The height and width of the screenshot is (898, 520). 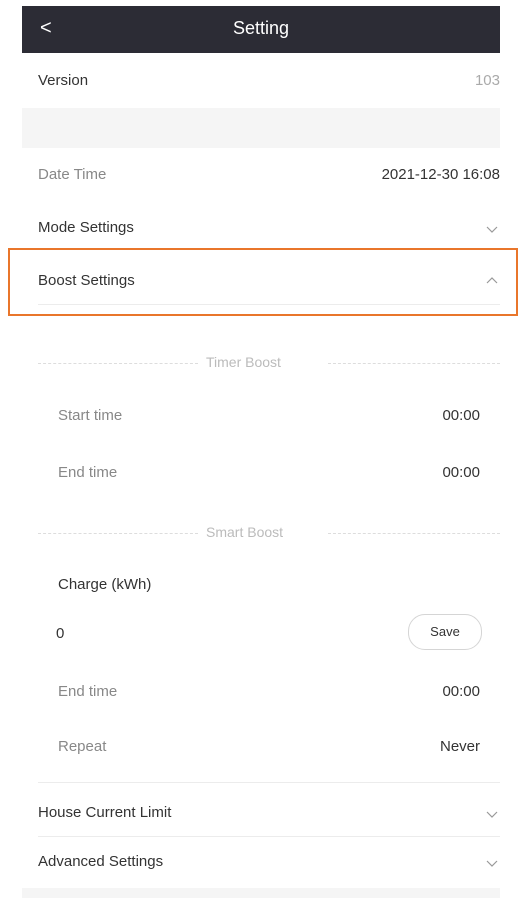 I want to click on start-time-value: 00:00, so click(x=461, y=415).